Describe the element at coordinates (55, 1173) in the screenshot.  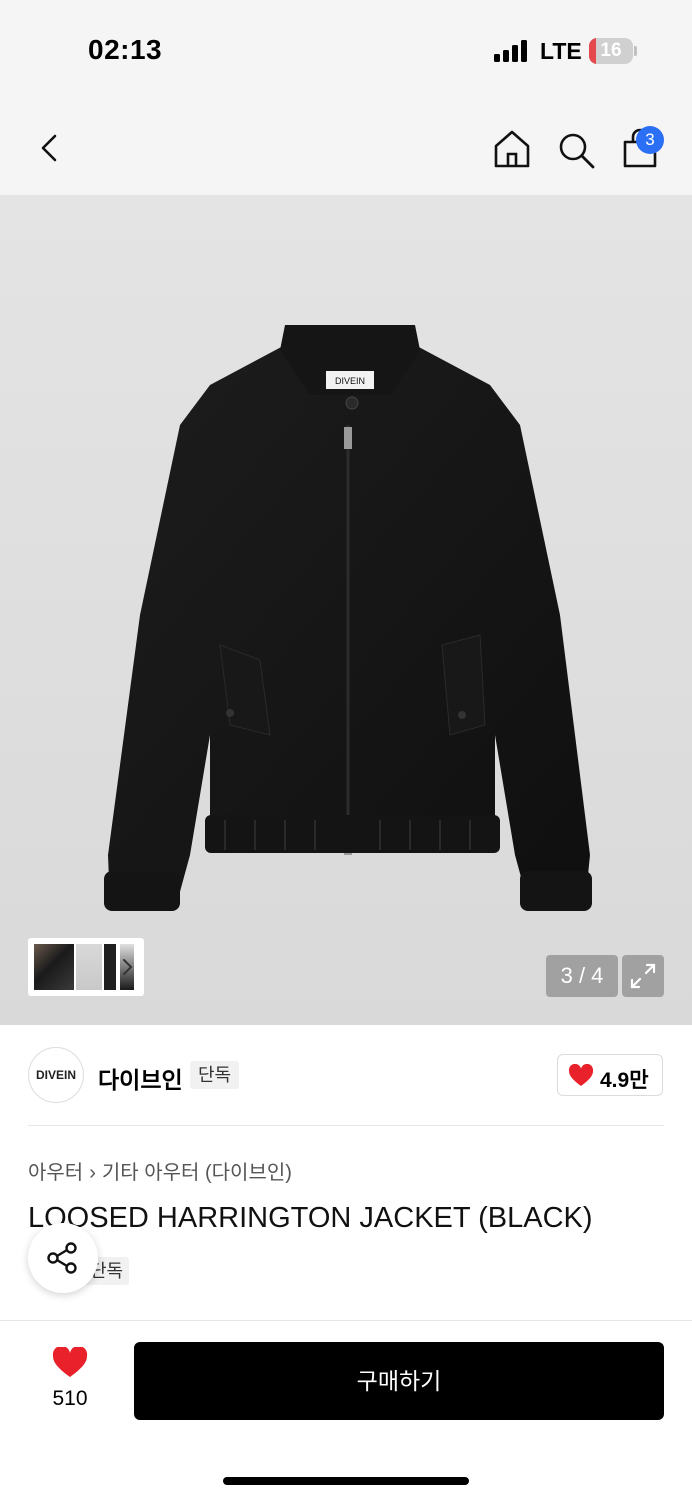
I see `breadcrumb-item: 아우터` at that location.